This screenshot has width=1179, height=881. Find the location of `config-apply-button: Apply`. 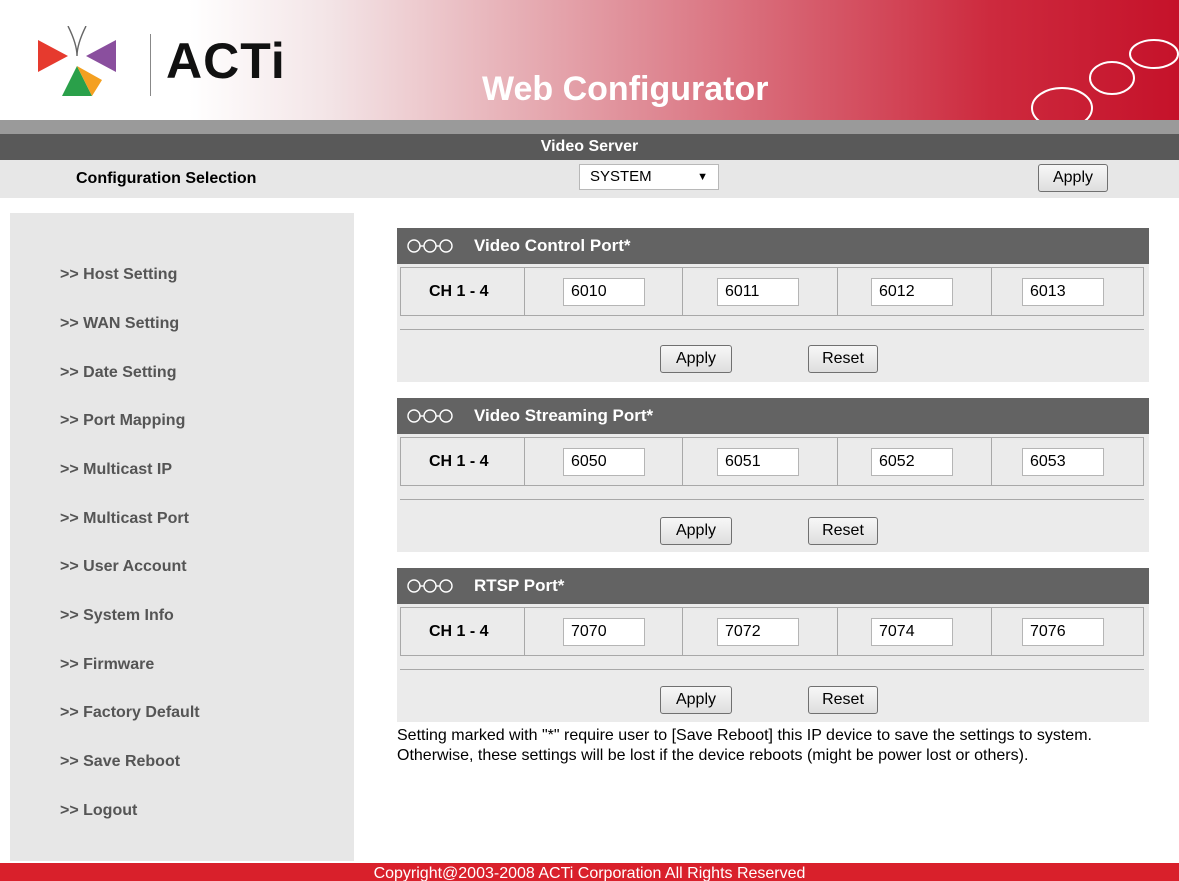

config-apply-button: Apply is located at coordinates (1073, 178).